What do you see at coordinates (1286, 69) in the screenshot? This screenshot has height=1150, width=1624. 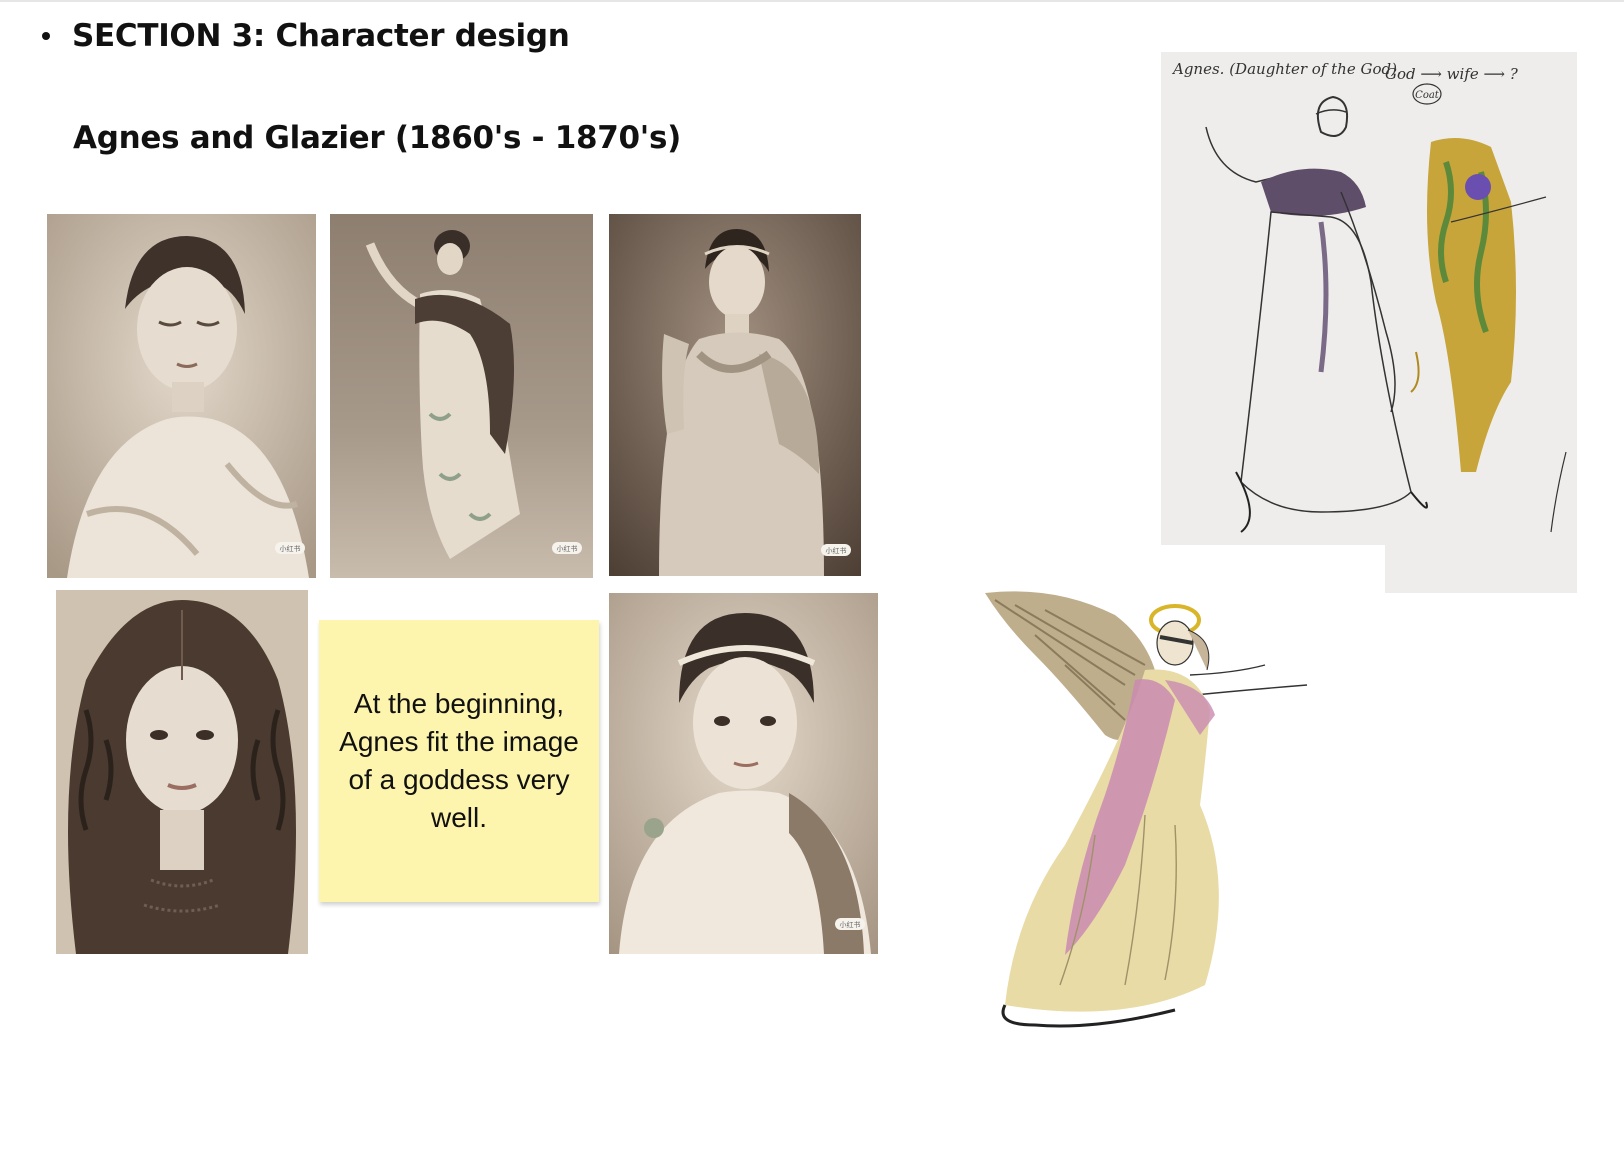 I see `svg-text: Agnes. (Daughter of the God).` at bounding box center [1286, 69].